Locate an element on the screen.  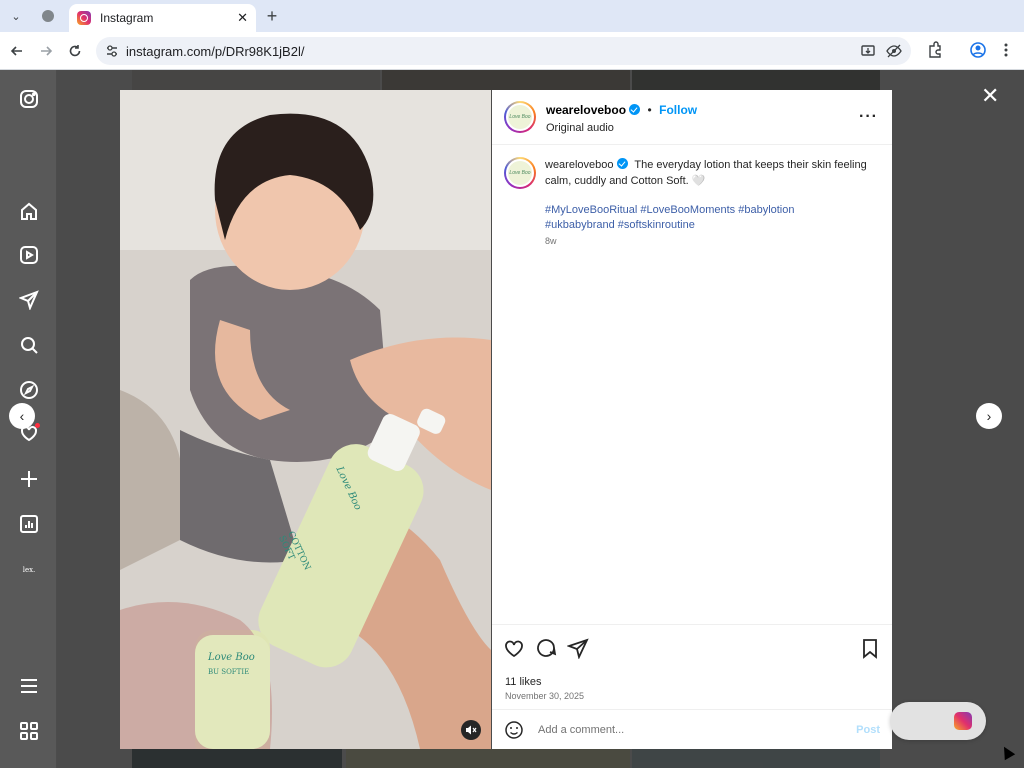
url-text: instagram.com/p/DRr98K1jB2l/ is located at coordinates (215, 51).